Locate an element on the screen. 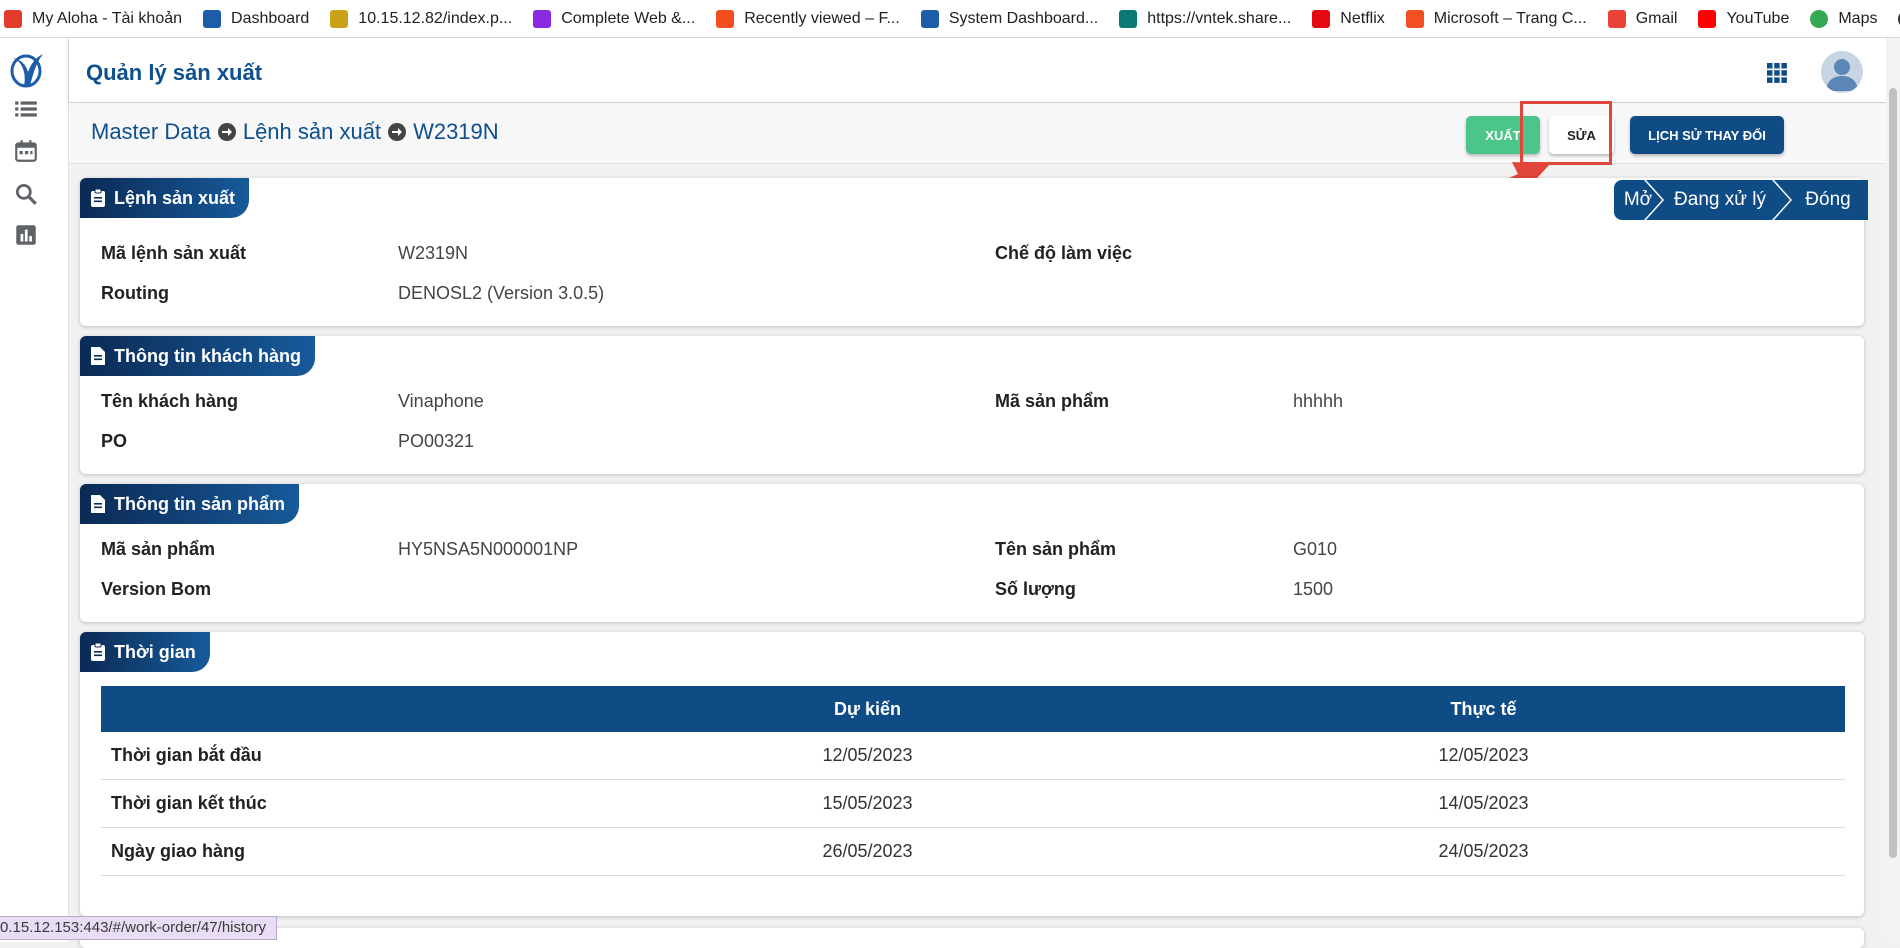 The width and height of the screenshot is (1900, 948). row-label: Thời gian kết thúc is located at coordinates (357, 803).